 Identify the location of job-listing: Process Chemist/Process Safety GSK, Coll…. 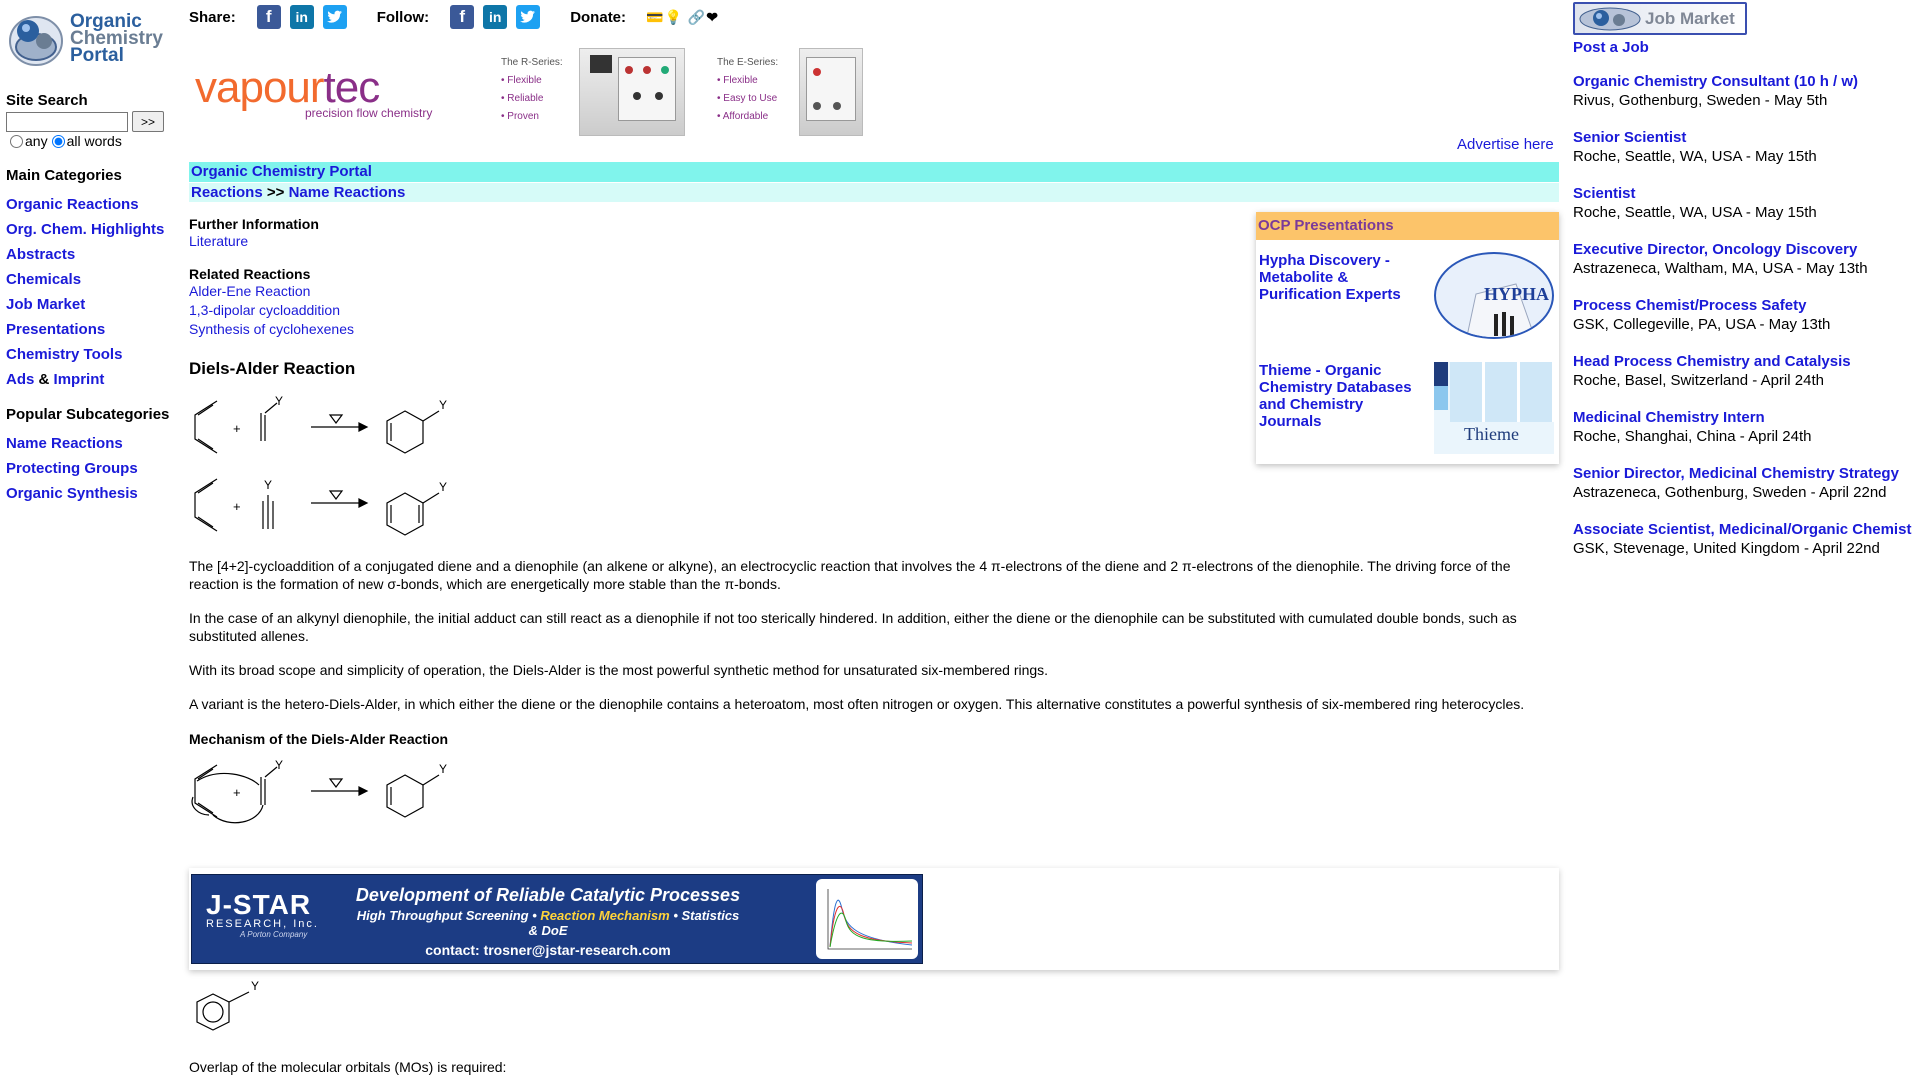
(1746, 315).